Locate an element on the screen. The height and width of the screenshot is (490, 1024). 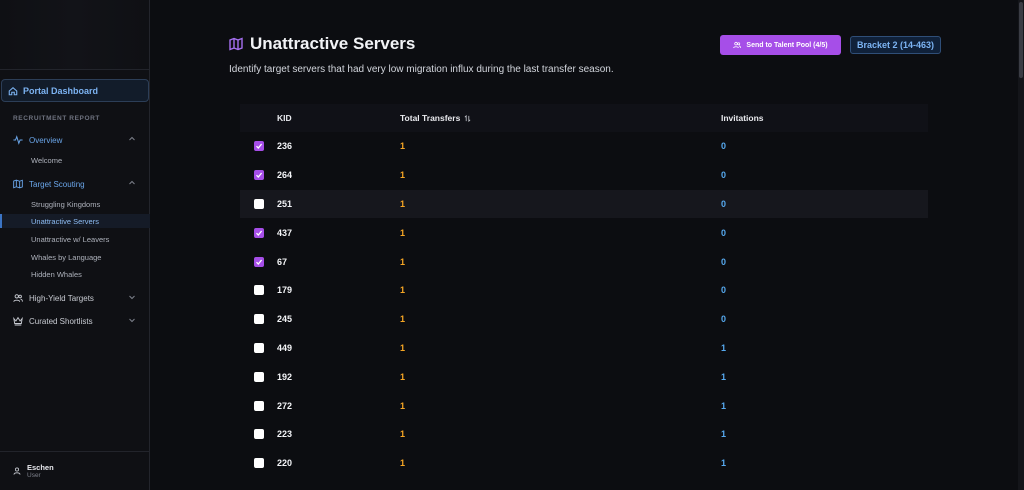
cell-kid: 272 is located at coordinates (285, 405).